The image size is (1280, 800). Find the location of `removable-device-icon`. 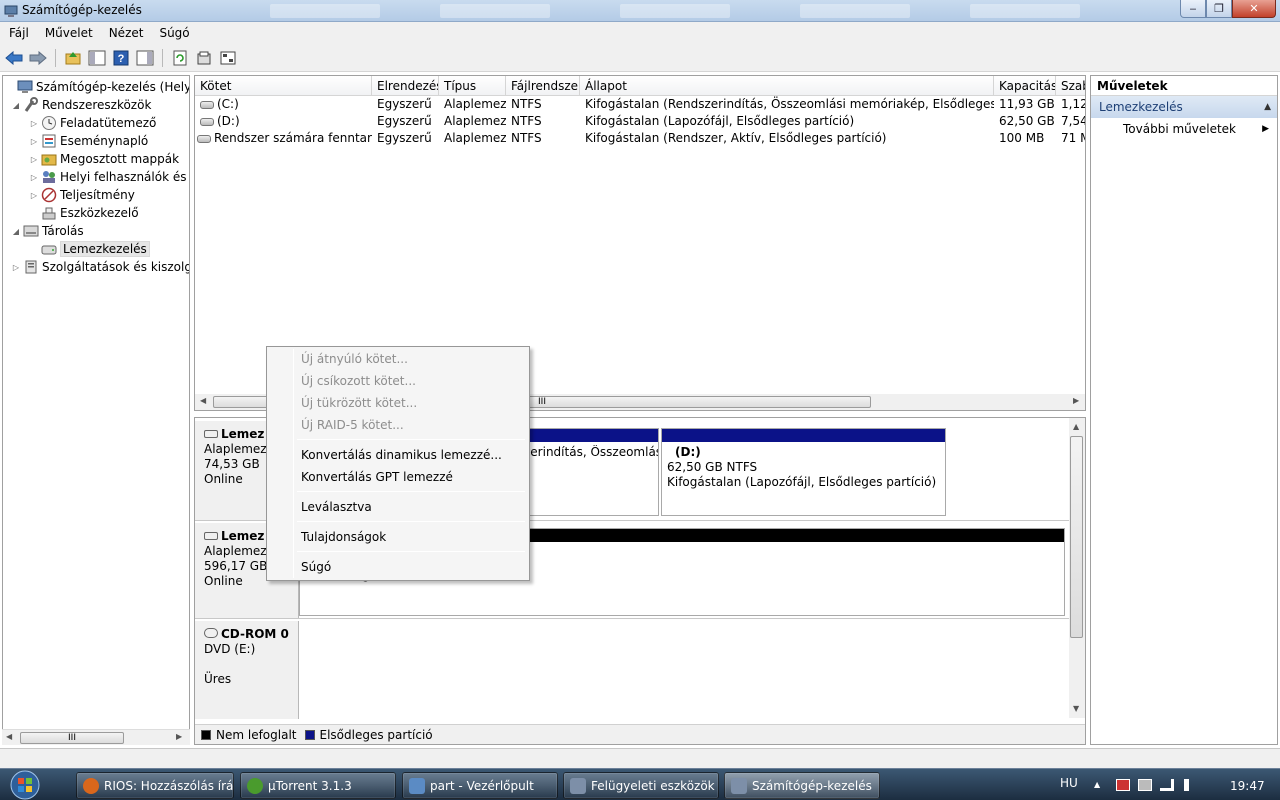

removable-device-icon is located at coordinates (1145, 785).